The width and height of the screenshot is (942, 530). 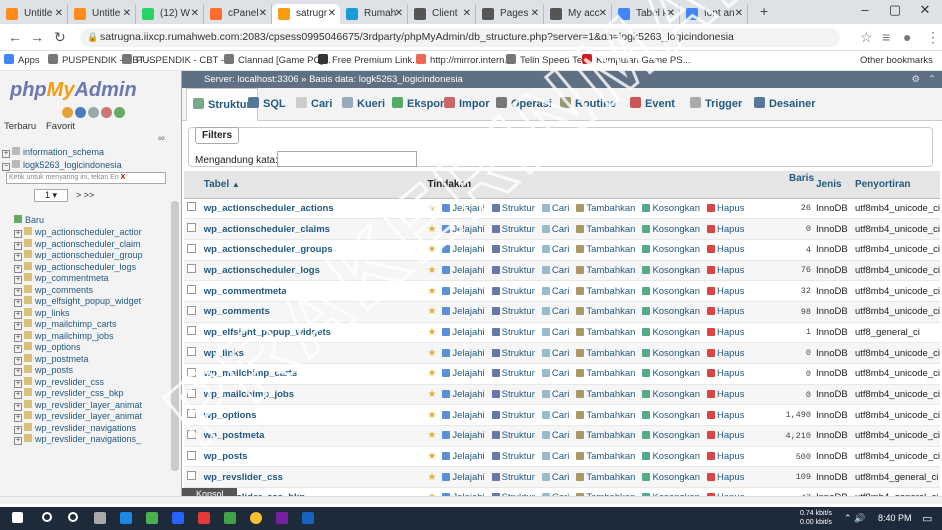 I want to click on table-name-link: wp_postmeta, so click(x=313, y=436).